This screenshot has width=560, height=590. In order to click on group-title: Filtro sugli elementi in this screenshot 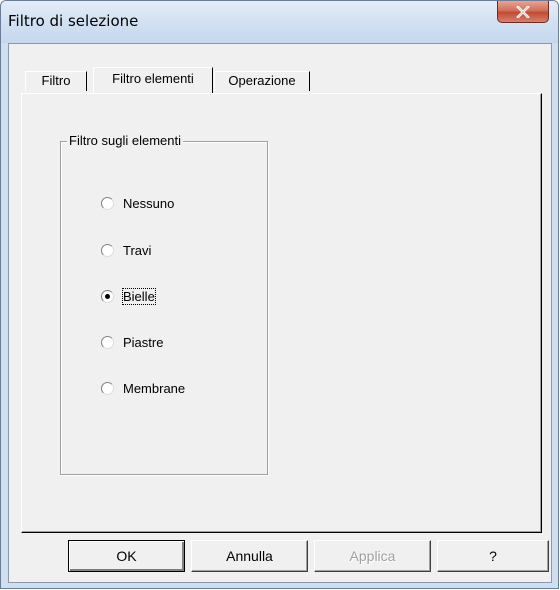, I will do `click(125, 141)`.